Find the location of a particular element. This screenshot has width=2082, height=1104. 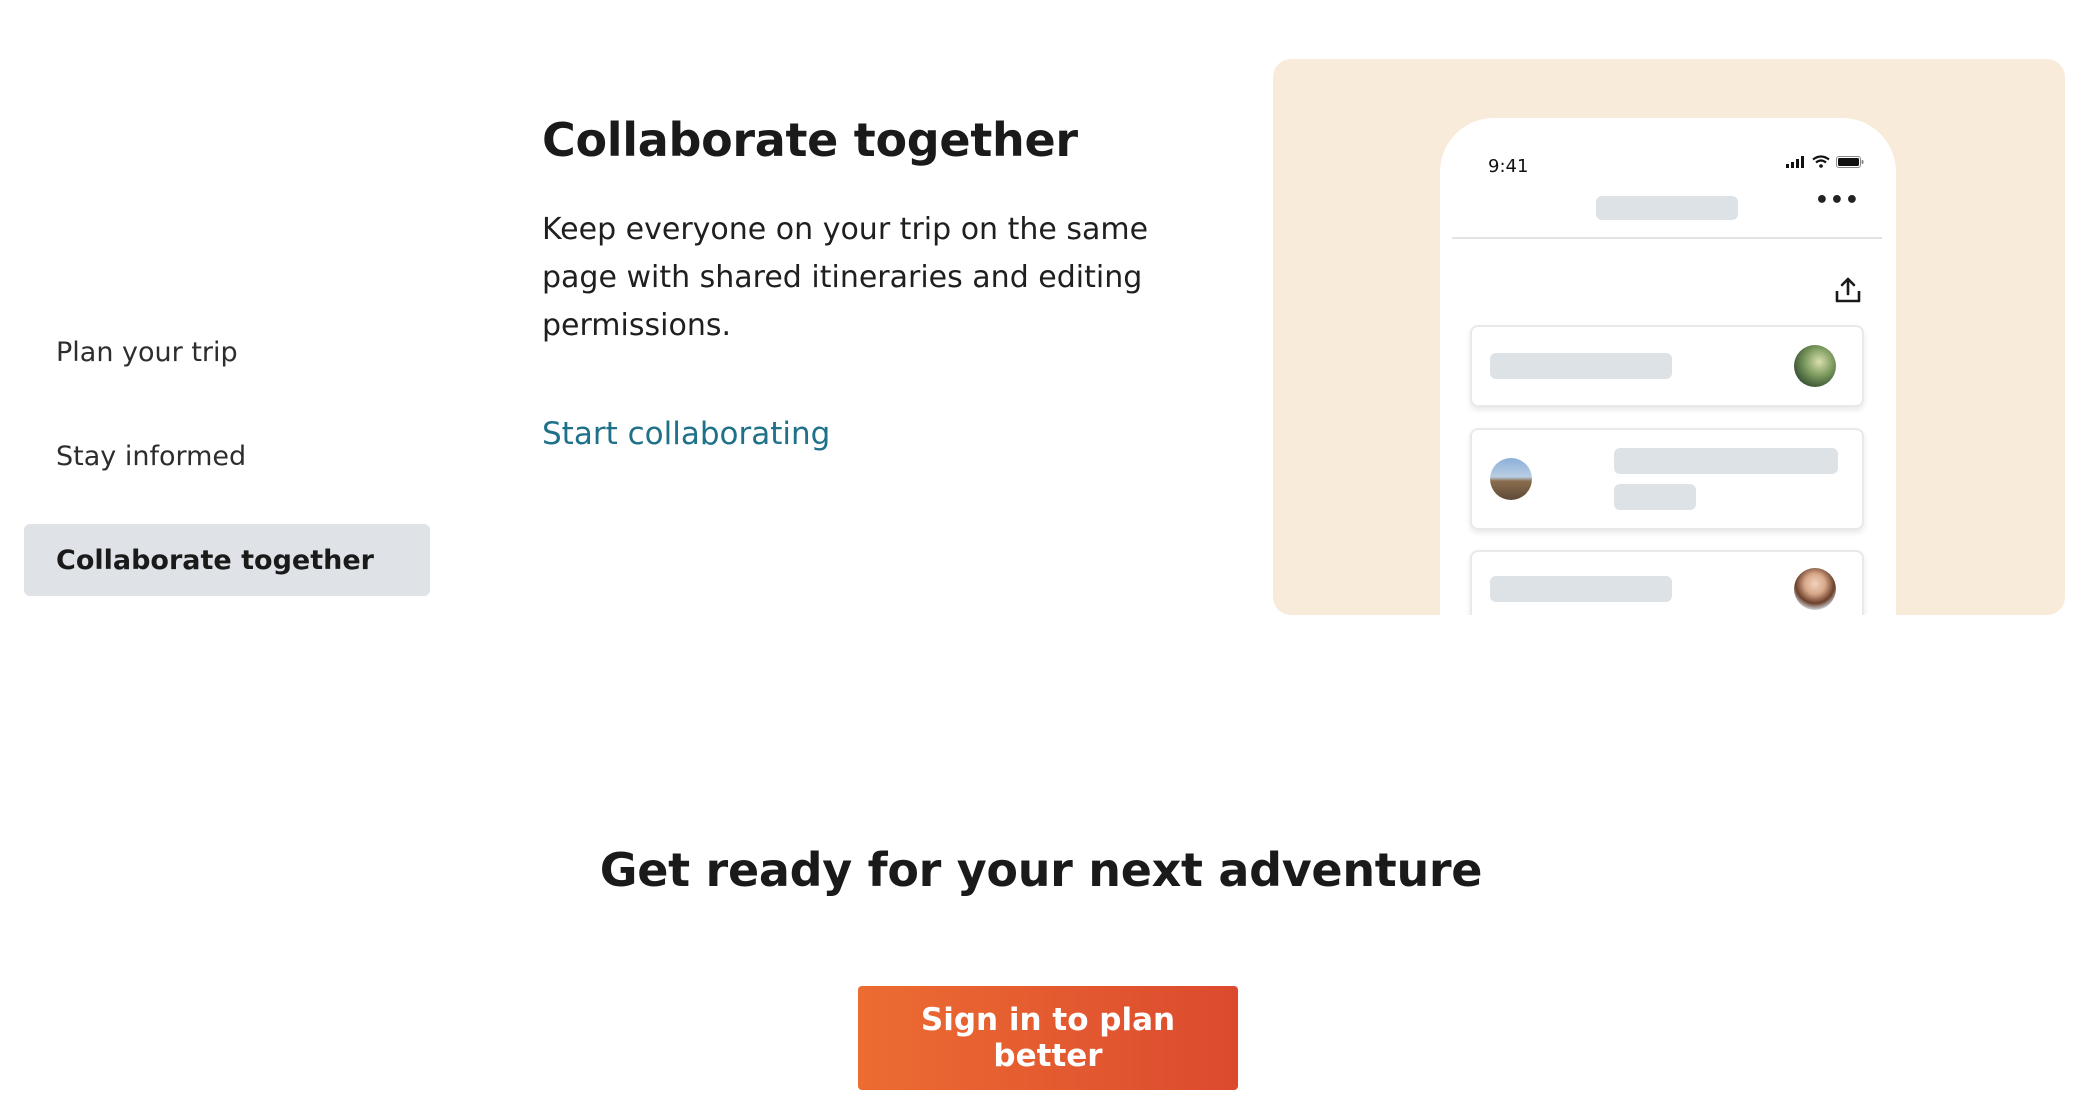

tab-label: Collaborate together is located at coordinates (215, 560).